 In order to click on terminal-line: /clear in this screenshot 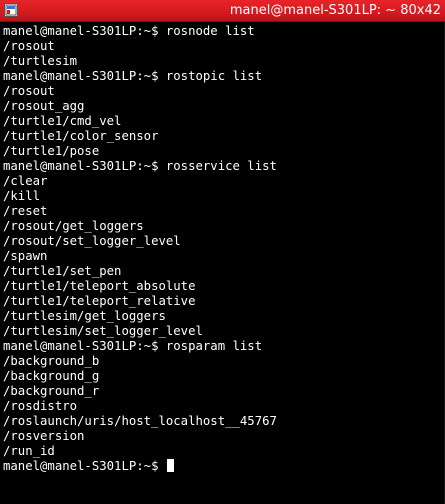, I will do `click(25, 181)`.